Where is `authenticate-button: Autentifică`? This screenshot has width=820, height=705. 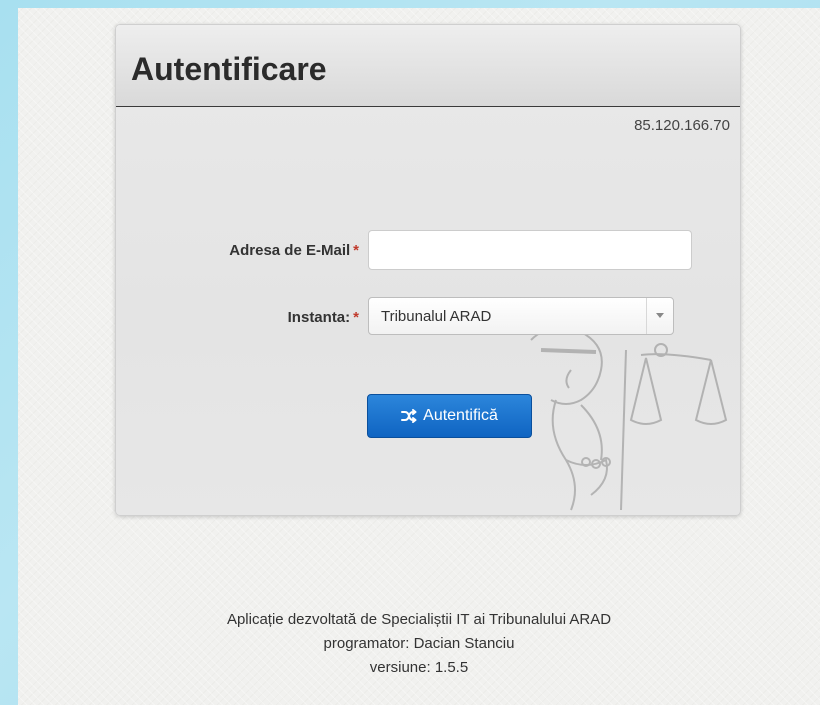 authenticate-button: Autentifică is located at coordinates (449, 416).